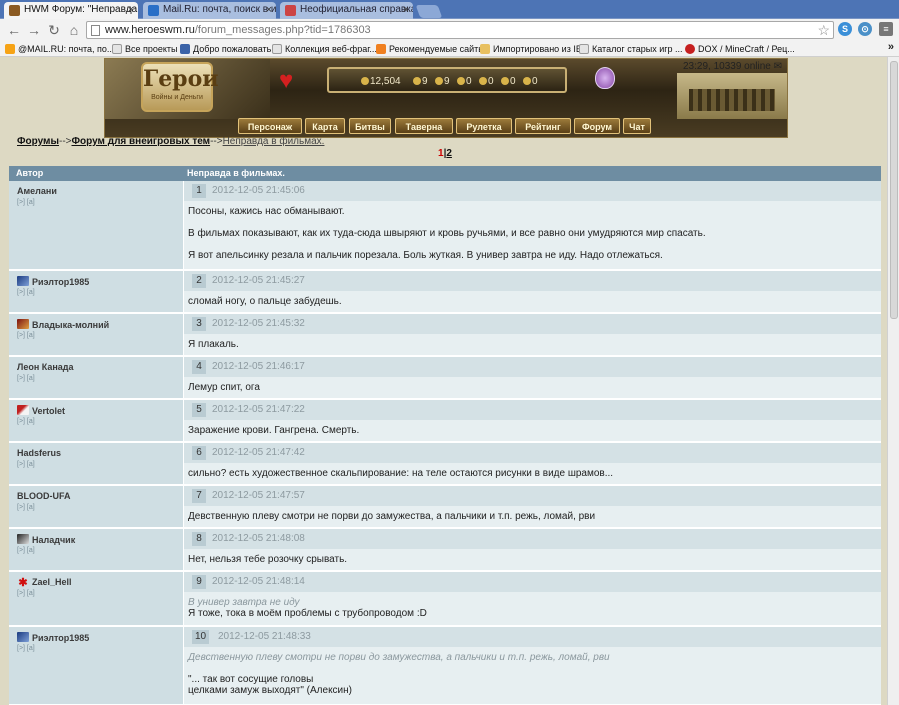  Describe the element at coordinates (38, 141) in the screenshot. I see `breadcrumb-forums: Форумы` at that location.